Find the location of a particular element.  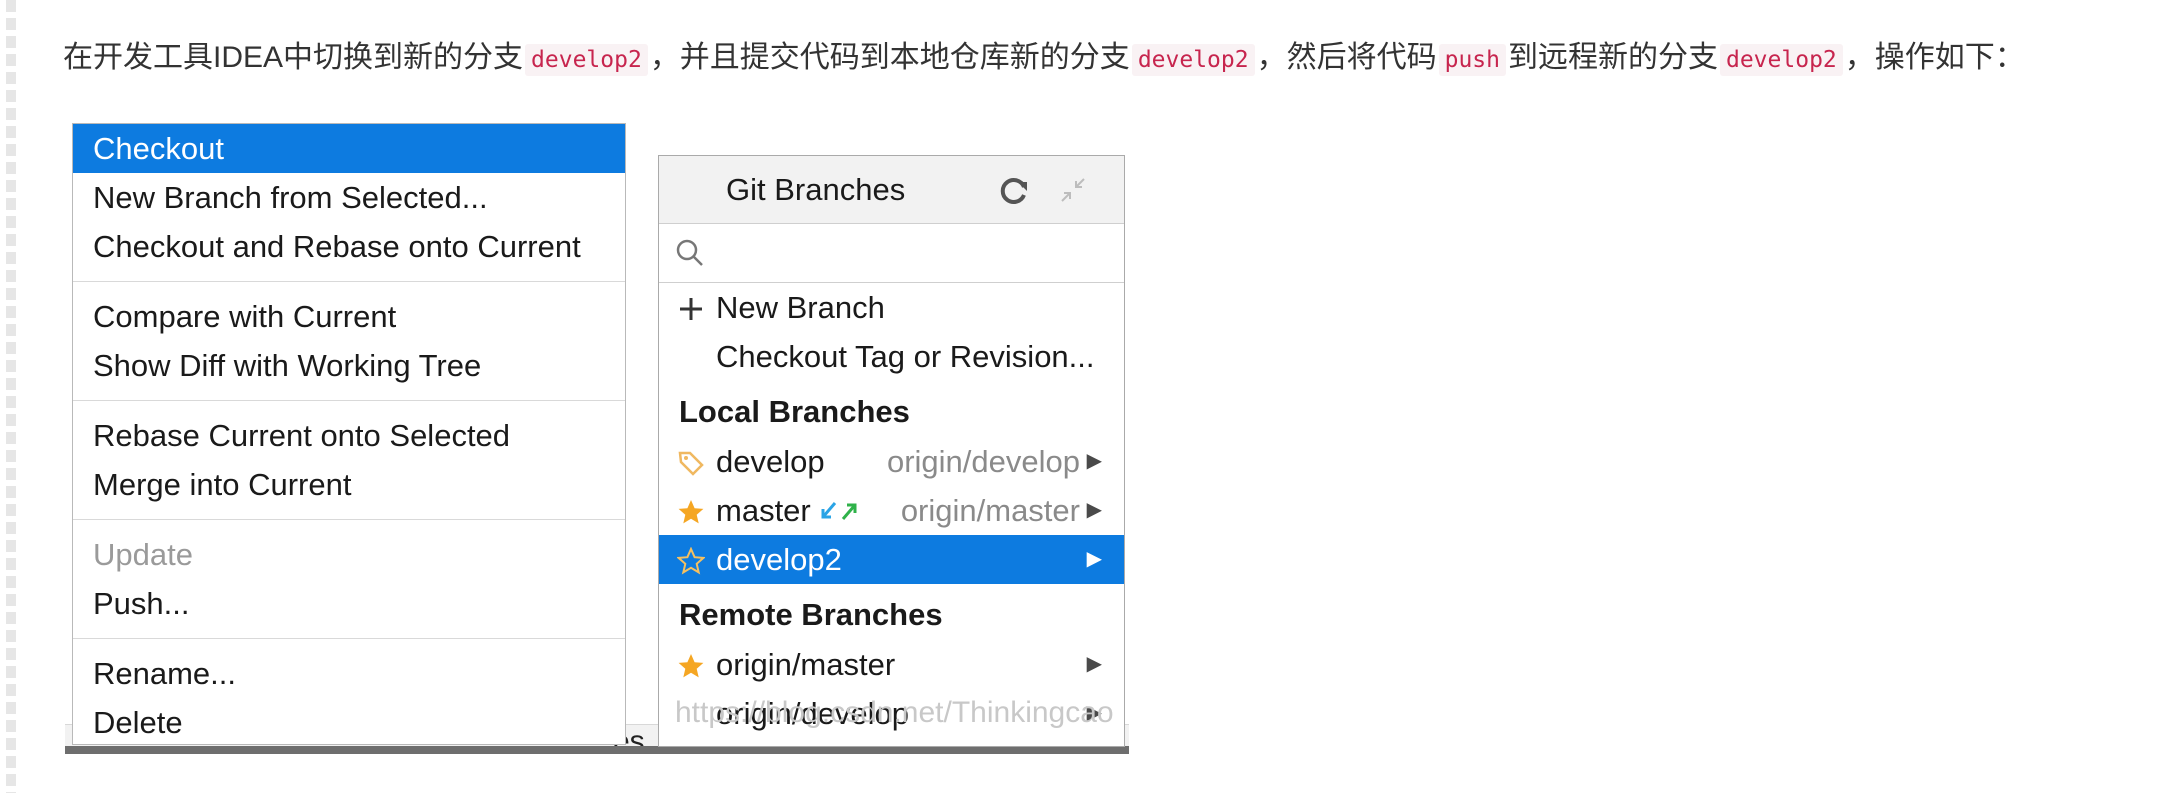

action-new-branch: New Branch is located at coordinates (891, 307).